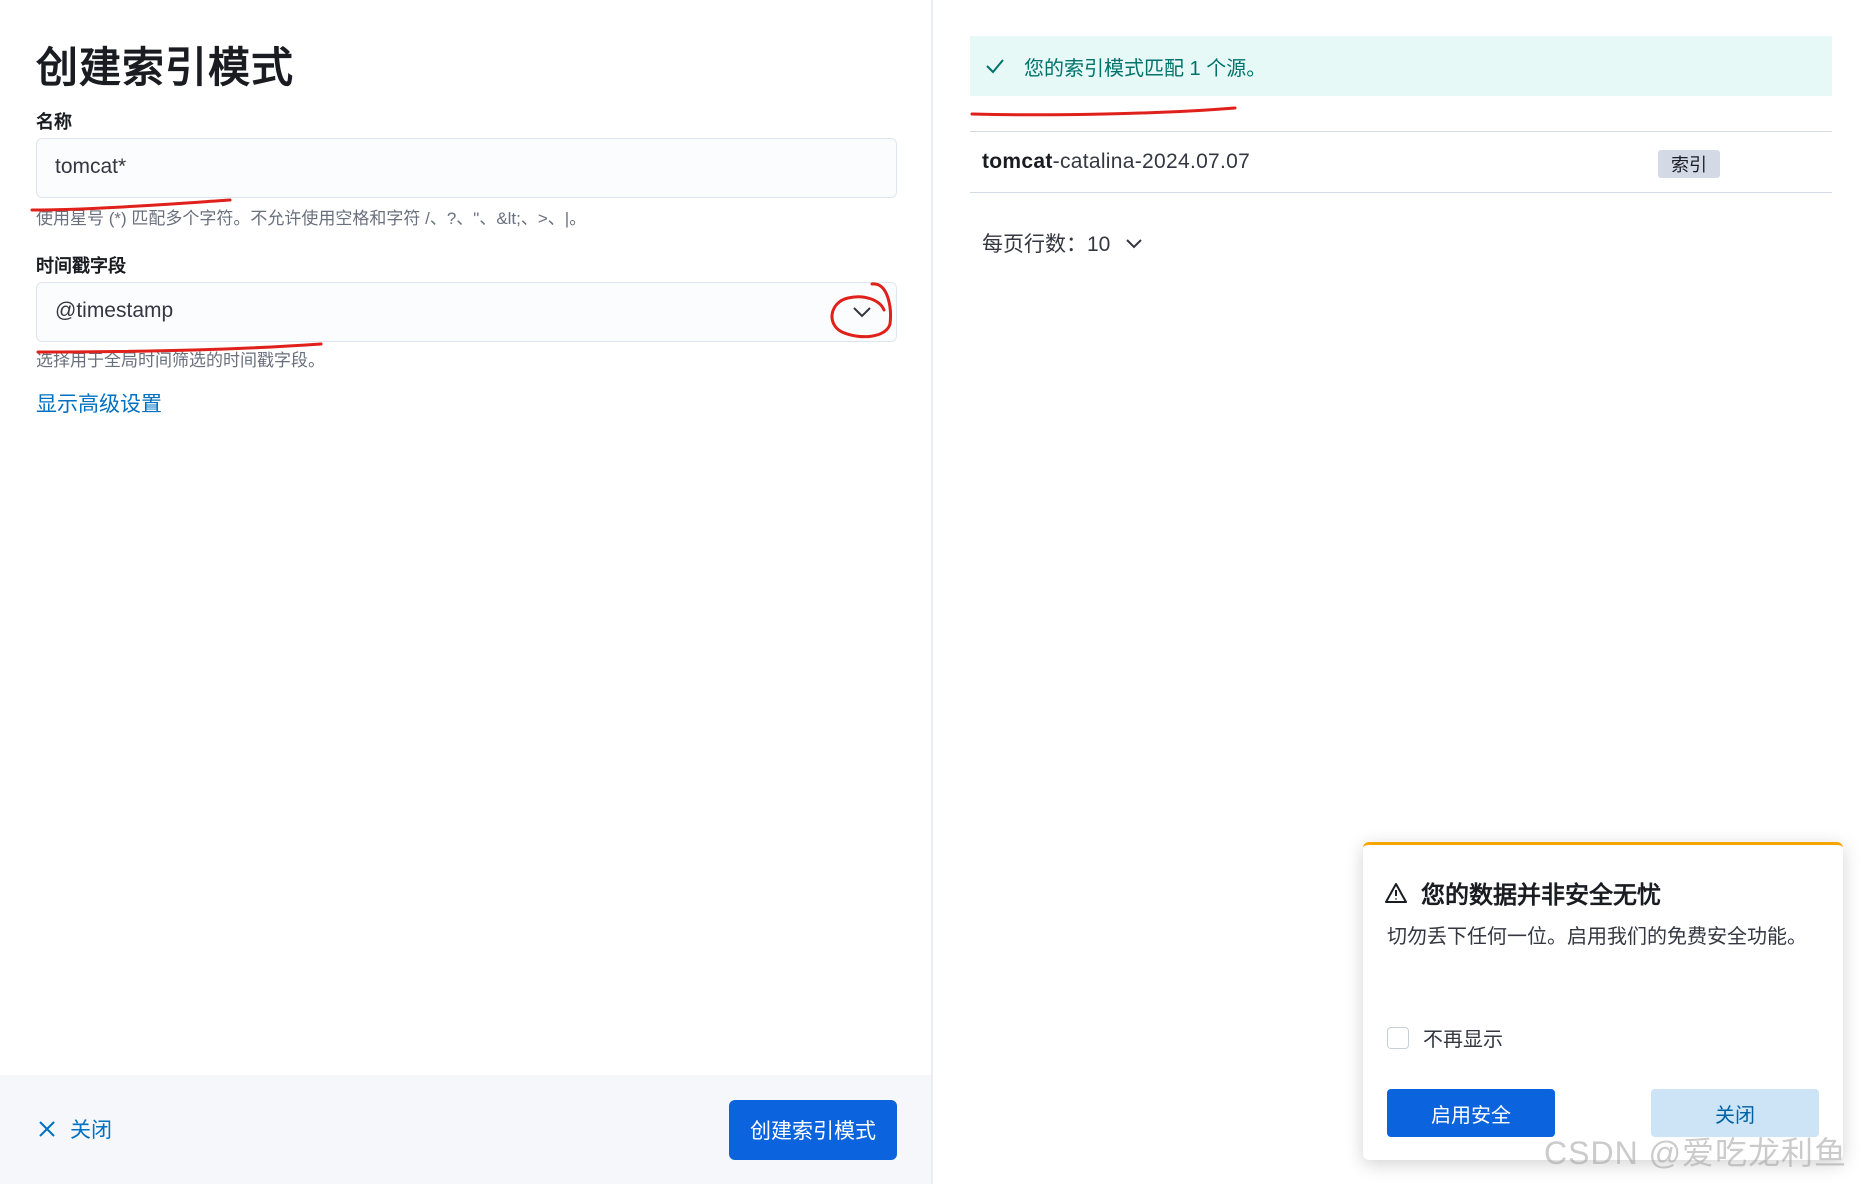 The height and width of the screenshot is (1184, 1867). I want to click on annotation-underline-match, so click(1103, 111).